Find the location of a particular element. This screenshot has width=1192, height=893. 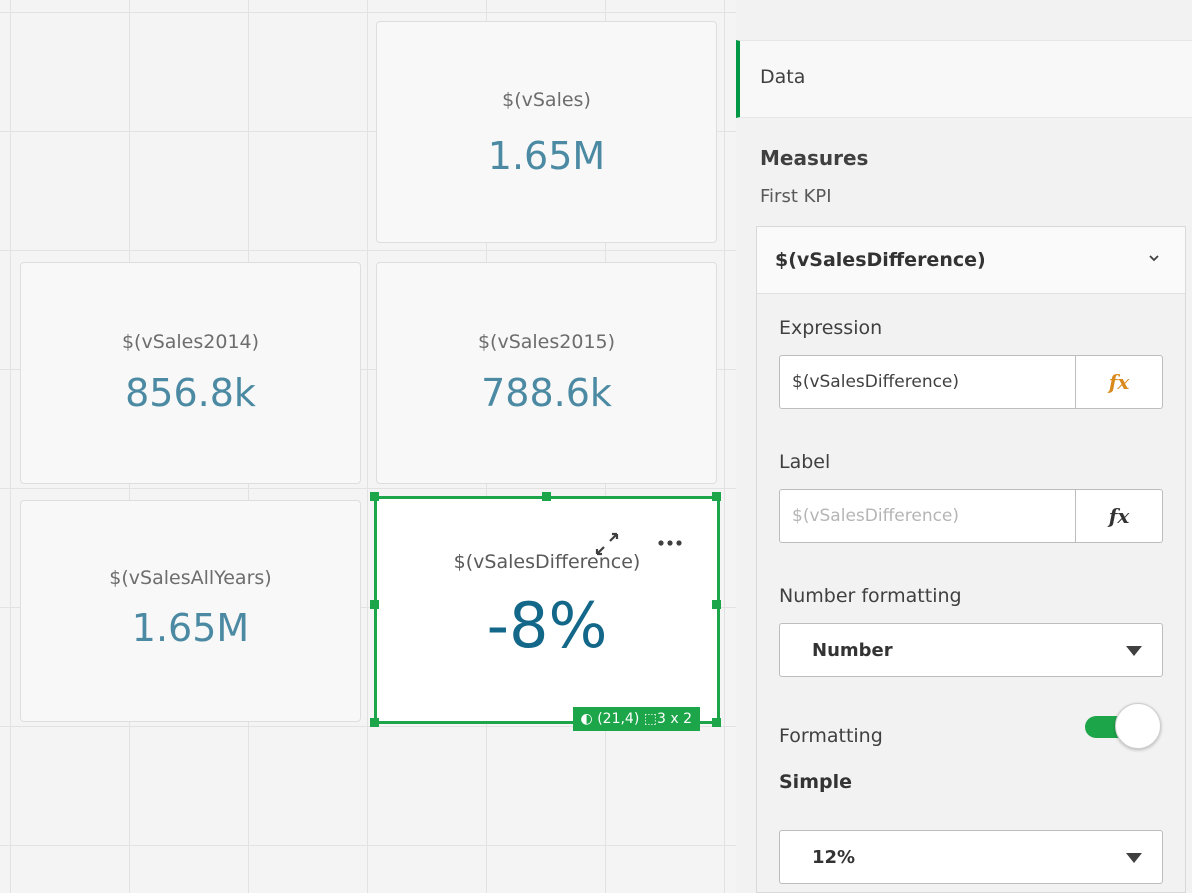

kpi-vsales: $(vSales) 1.65M is located at coordinates (546, 132).